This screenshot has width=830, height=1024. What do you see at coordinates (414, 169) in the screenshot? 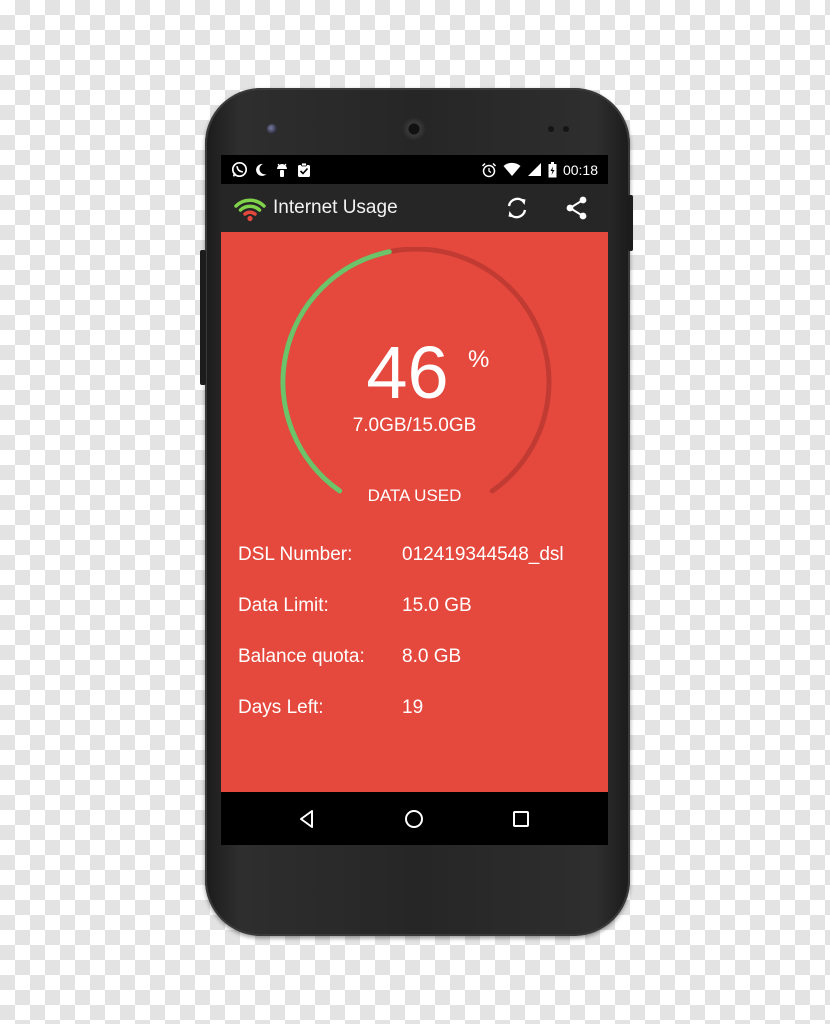
I see `status-bar: 00:18` at bounding box center [414, 169].